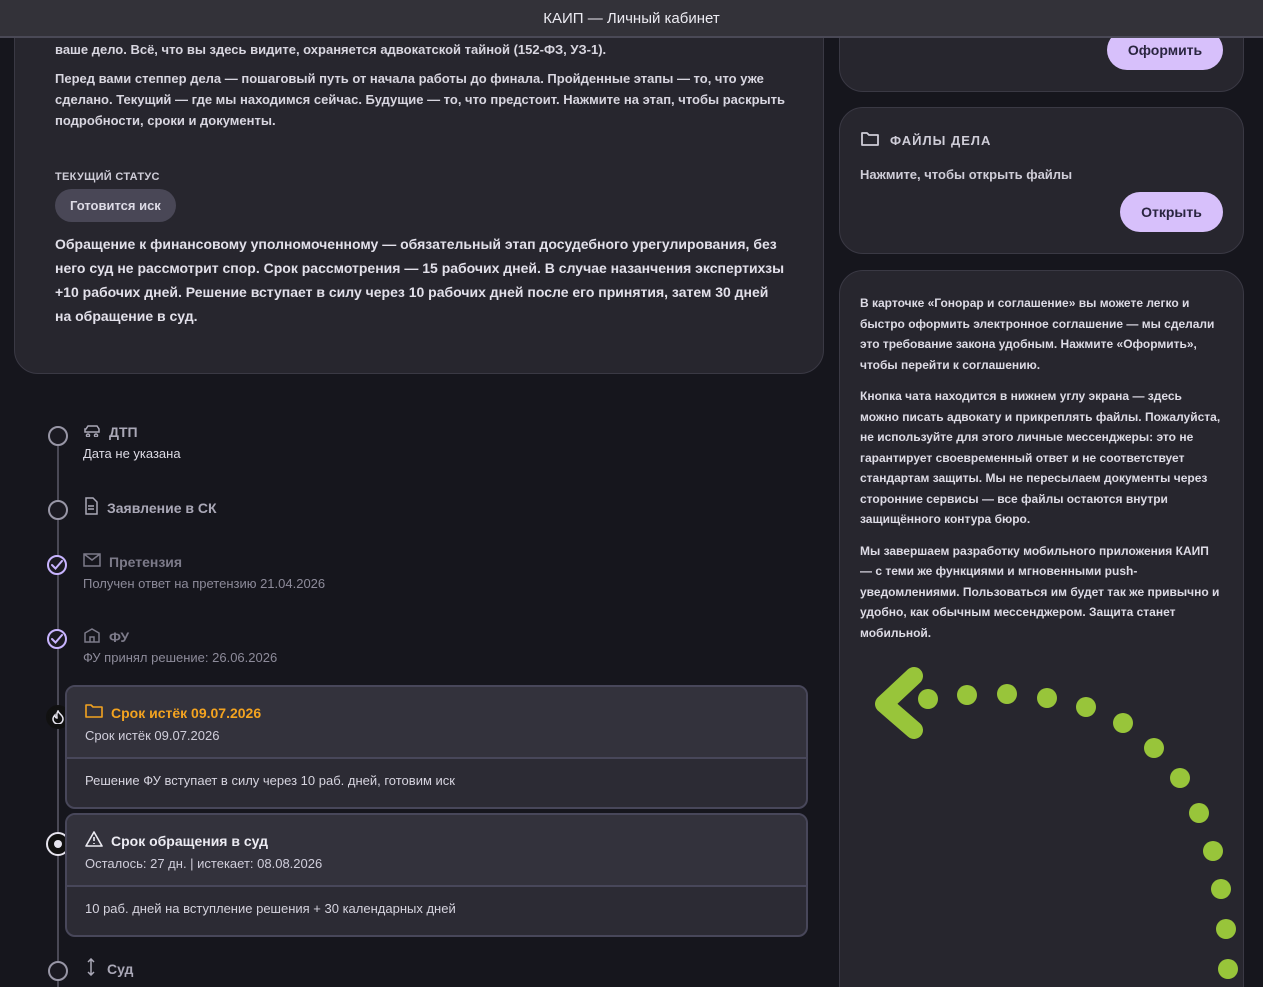 The width and height of the screenshot is (1263, 987). What do you see at coordinates (92, 561) in the screenshot?
I see `mail-icon` at bounding box center [92, 561].